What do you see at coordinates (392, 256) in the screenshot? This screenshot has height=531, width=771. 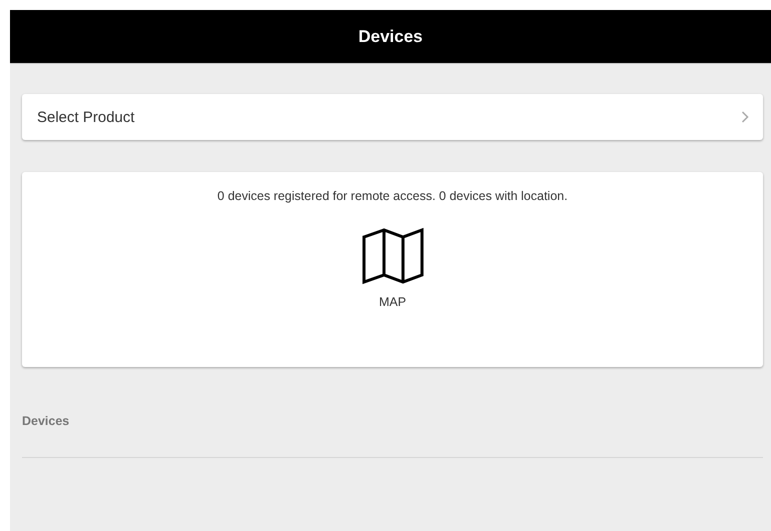 I see `map-icon` at bounding box center [392, 256].